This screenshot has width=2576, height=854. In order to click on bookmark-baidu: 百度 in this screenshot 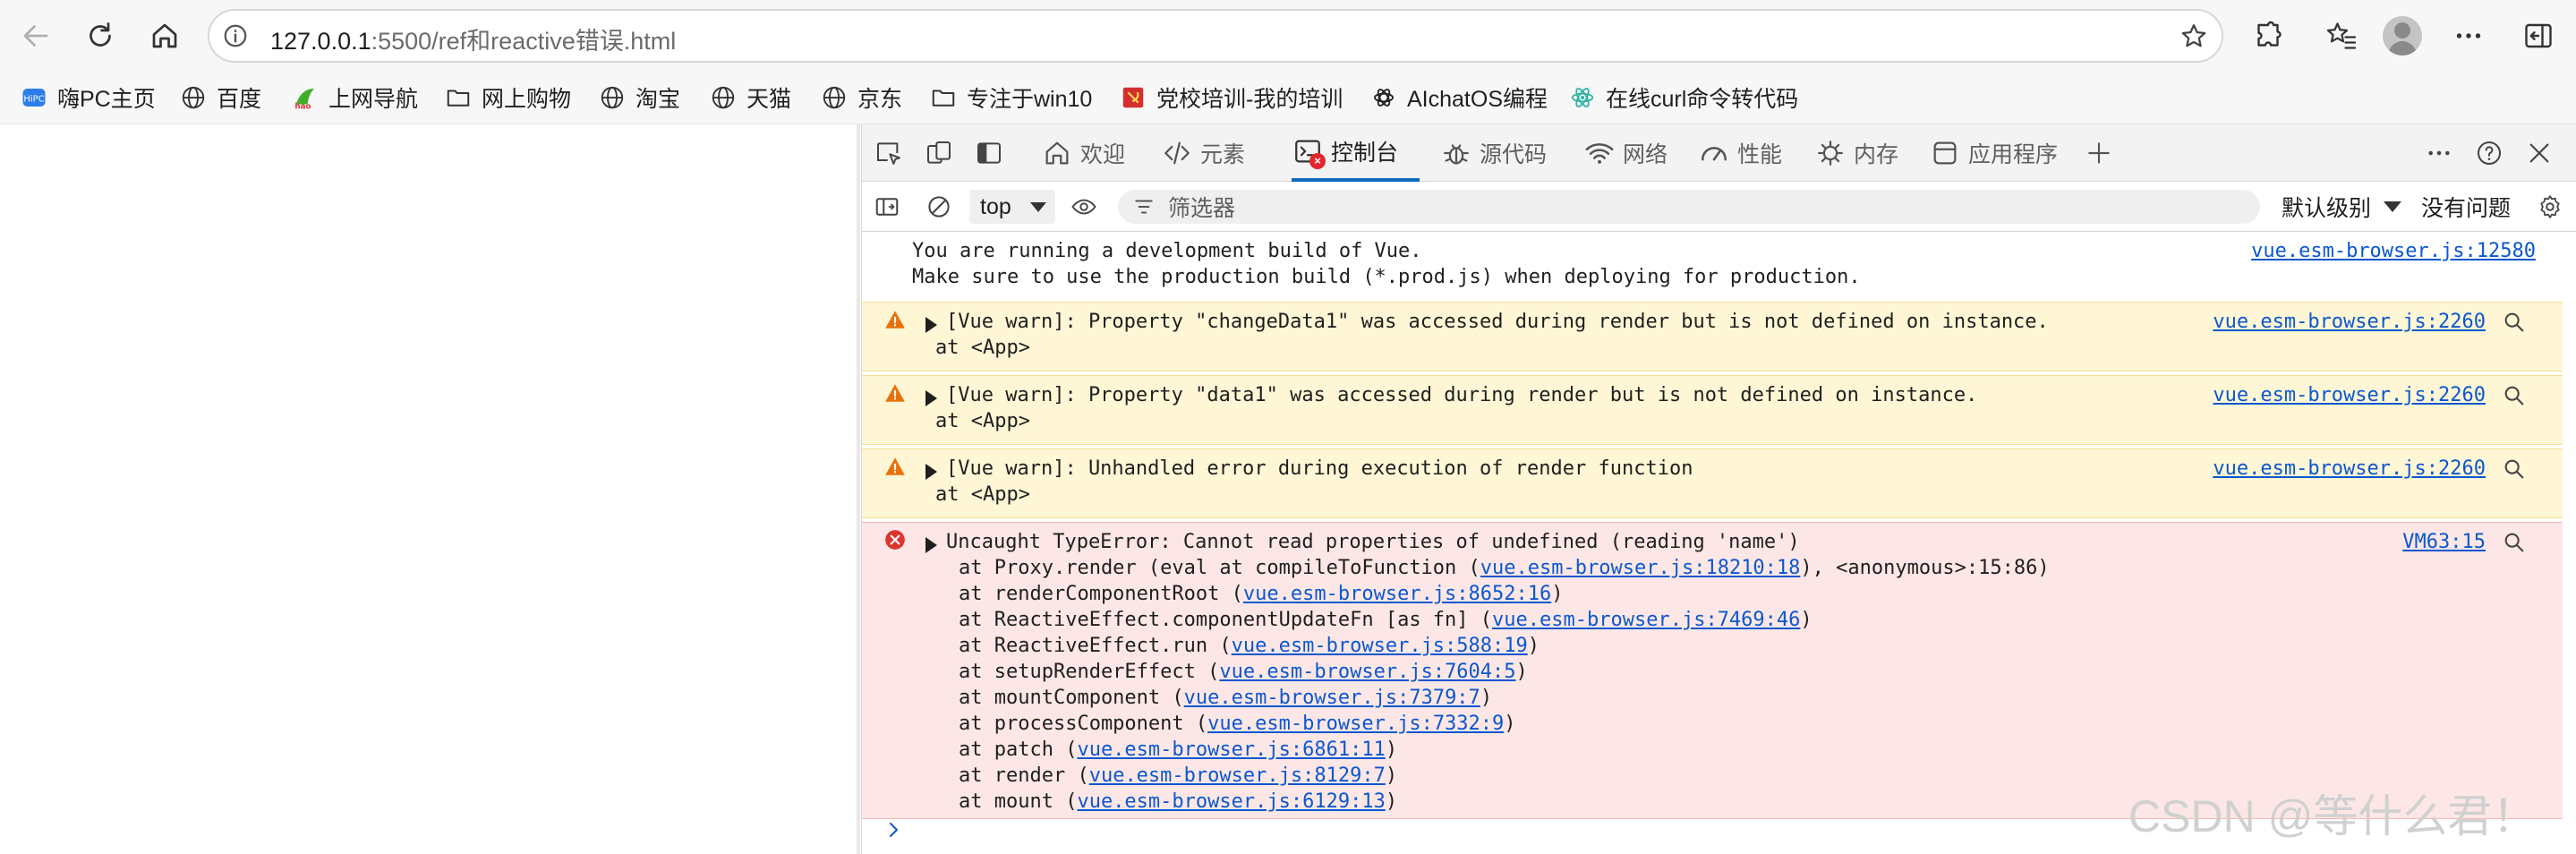, I will do `click(220, 98)`.